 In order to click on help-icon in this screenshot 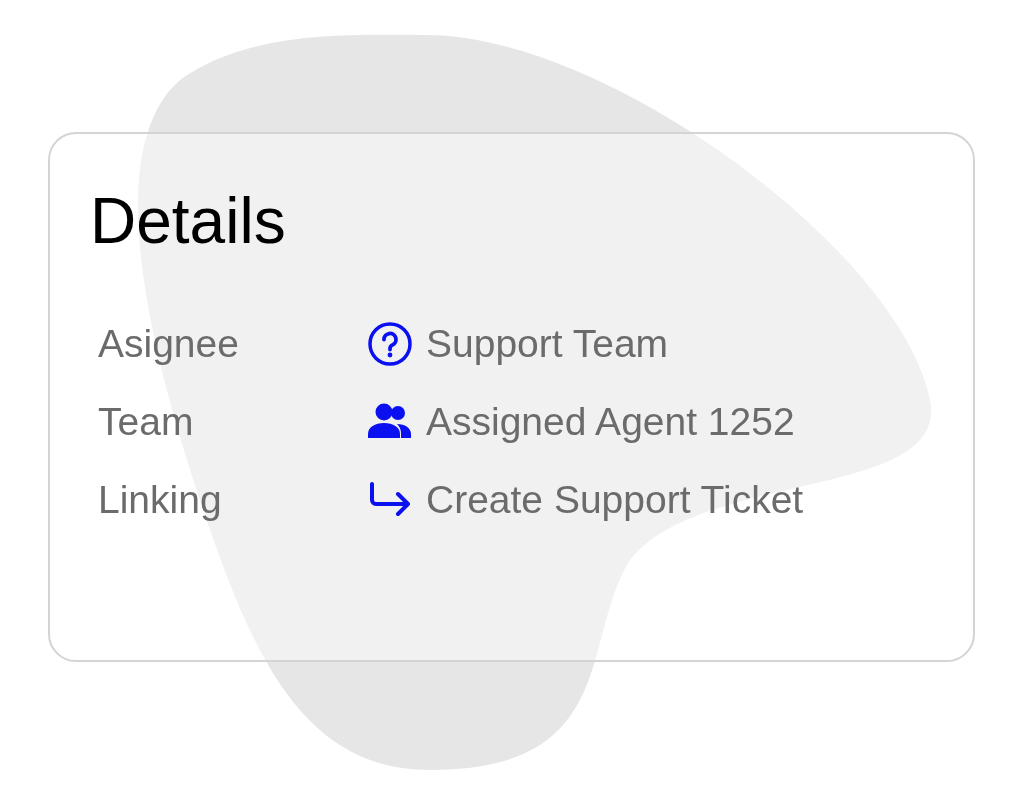, I will do `click(390, 344)`.